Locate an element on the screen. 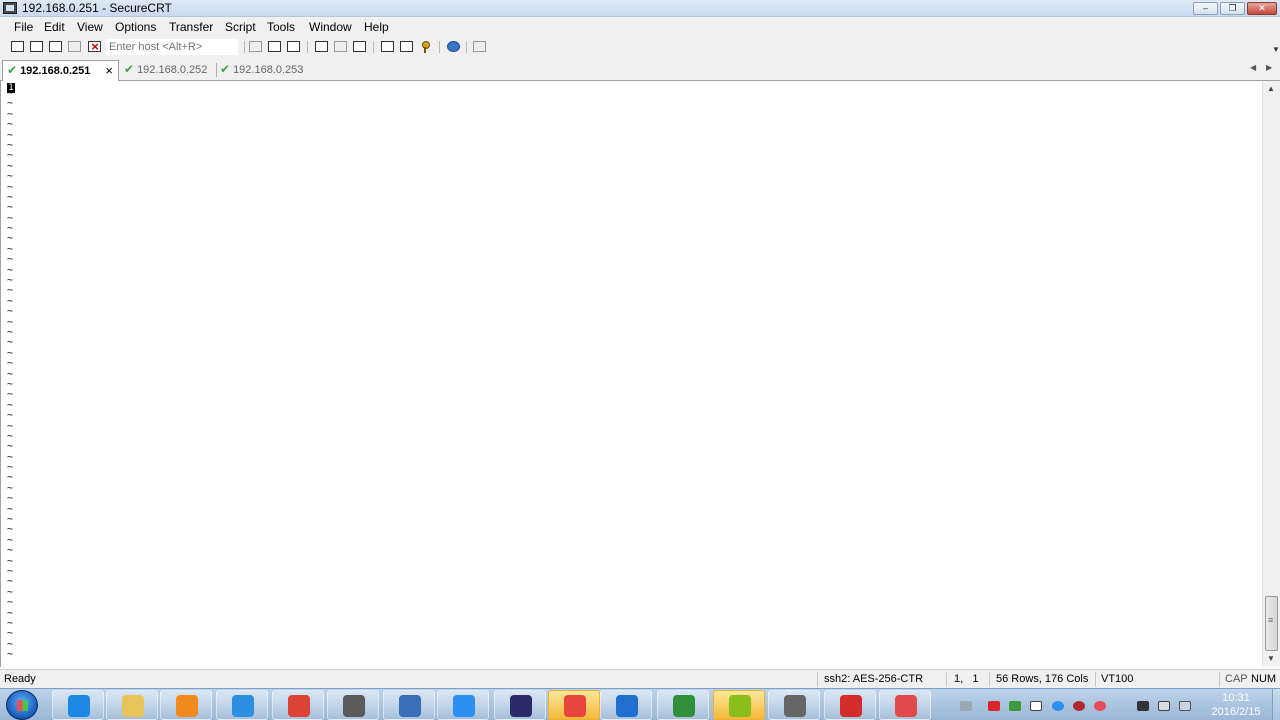 The image size is (1280, 720). status-emulation: VT100 is located at coordinates (1117, 679).